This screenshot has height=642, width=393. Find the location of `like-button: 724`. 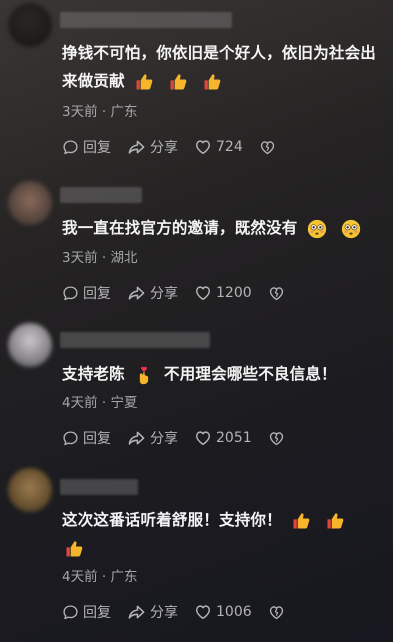

like-button: 724 is located at coordinates (218, 147).